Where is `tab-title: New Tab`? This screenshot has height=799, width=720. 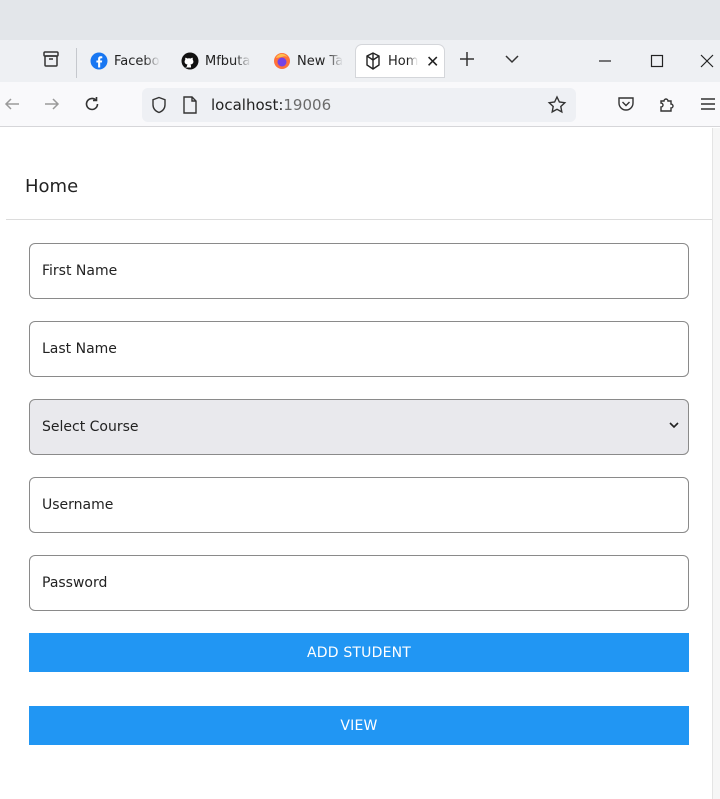 tab-title: New Tab is located at coordinates (320, 61).